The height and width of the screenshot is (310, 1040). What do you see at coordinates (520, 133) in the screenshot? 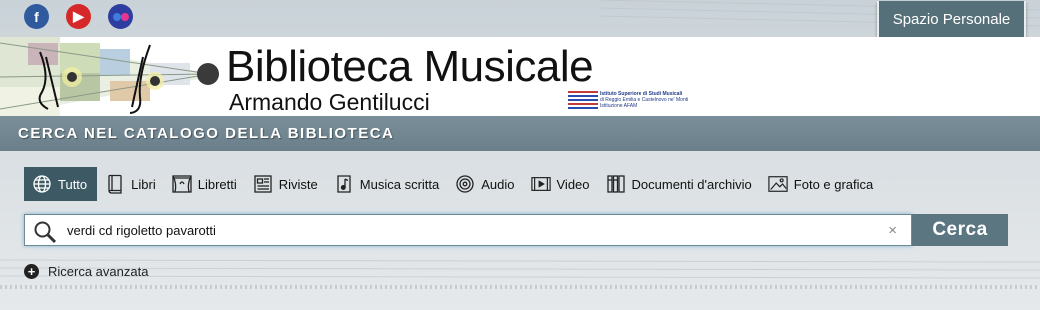
I see `catalog-banner: CERCA NEL CATALOGO DELLA BIBLIOTECA` at bounding box center [520, 133].